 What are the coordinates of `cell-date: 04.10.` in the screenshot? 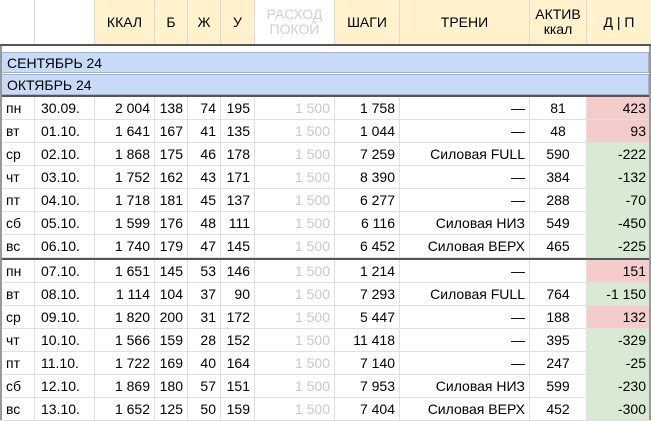 It's located at (65, 200).